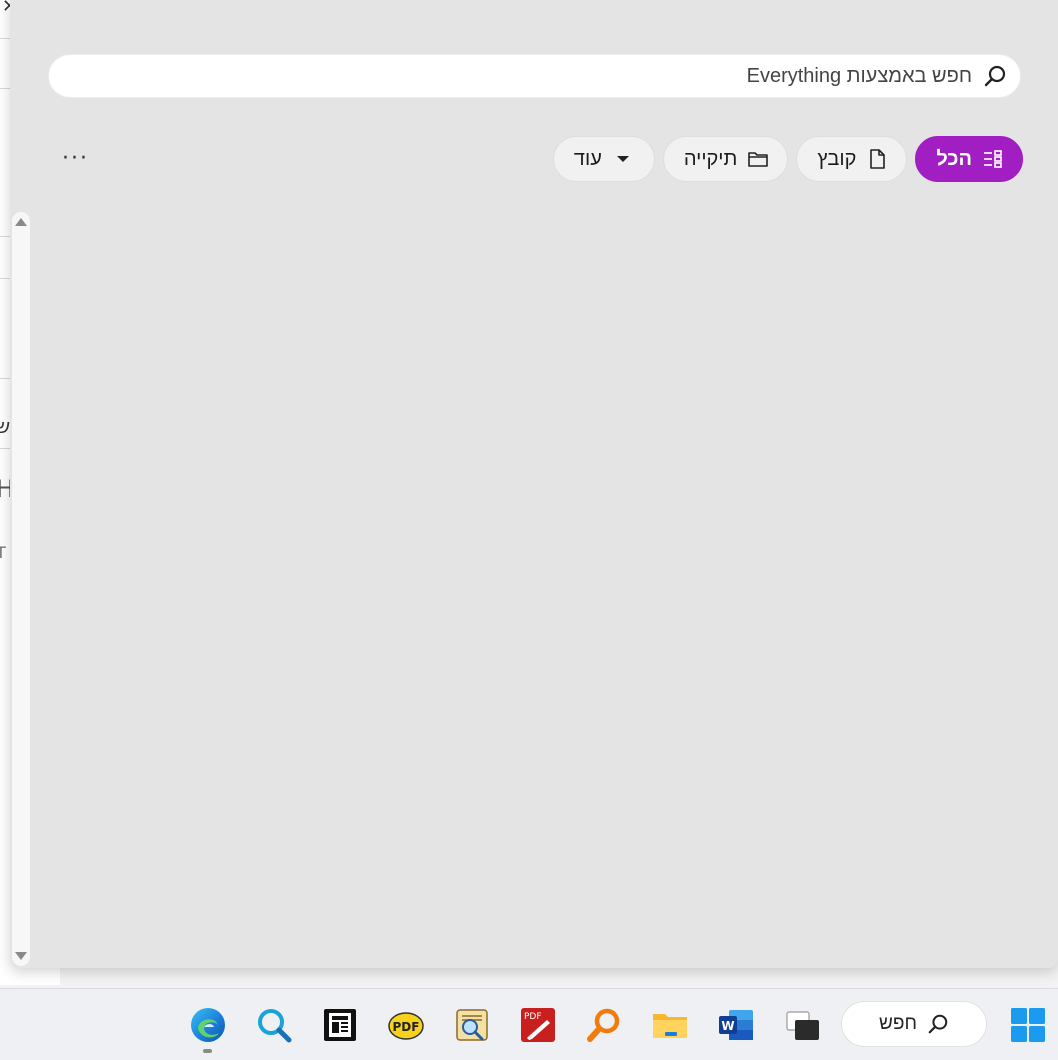 The height and width of the screenshot is (1060, 1058). What do you see at coordinates (534, 76) in the screenshot?
I see `search-input: חפש באמצעות Everything` at bounding box center [534, 76].